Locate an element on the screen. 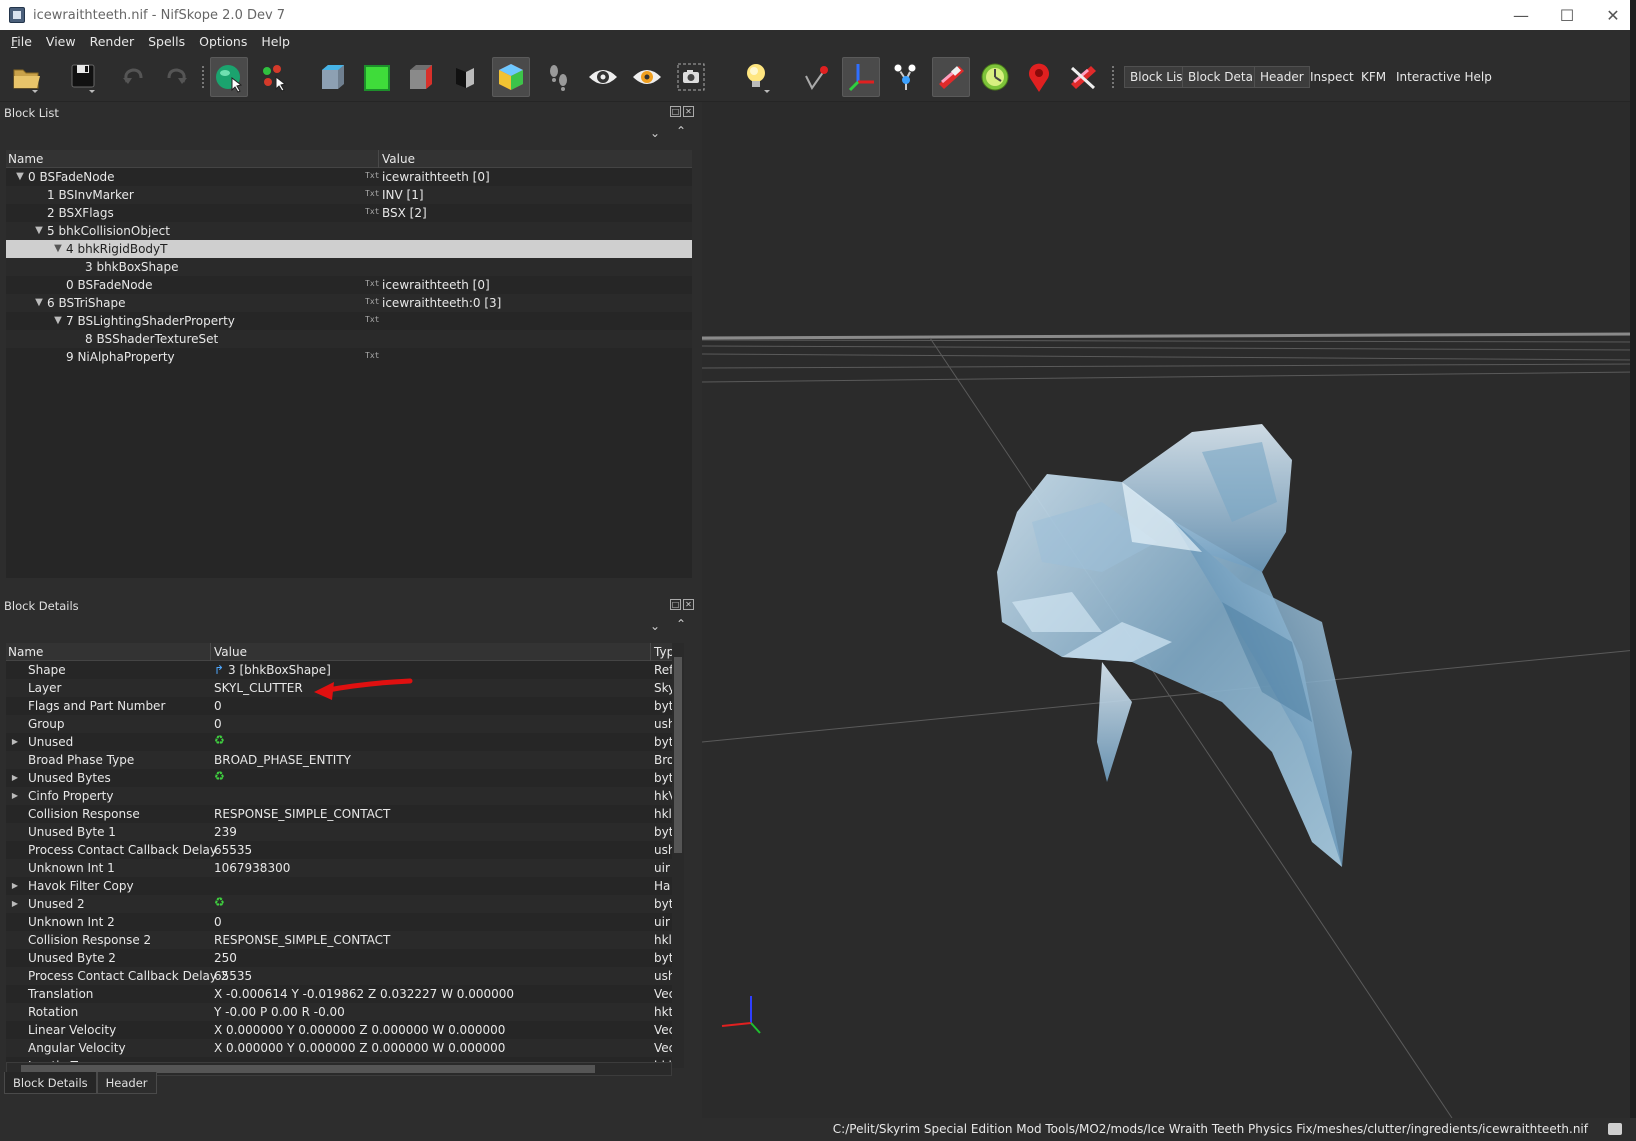 This screenshot has width=1636, height=1141. close-dock-icon: ✕ is located at coordinates (688, 604).